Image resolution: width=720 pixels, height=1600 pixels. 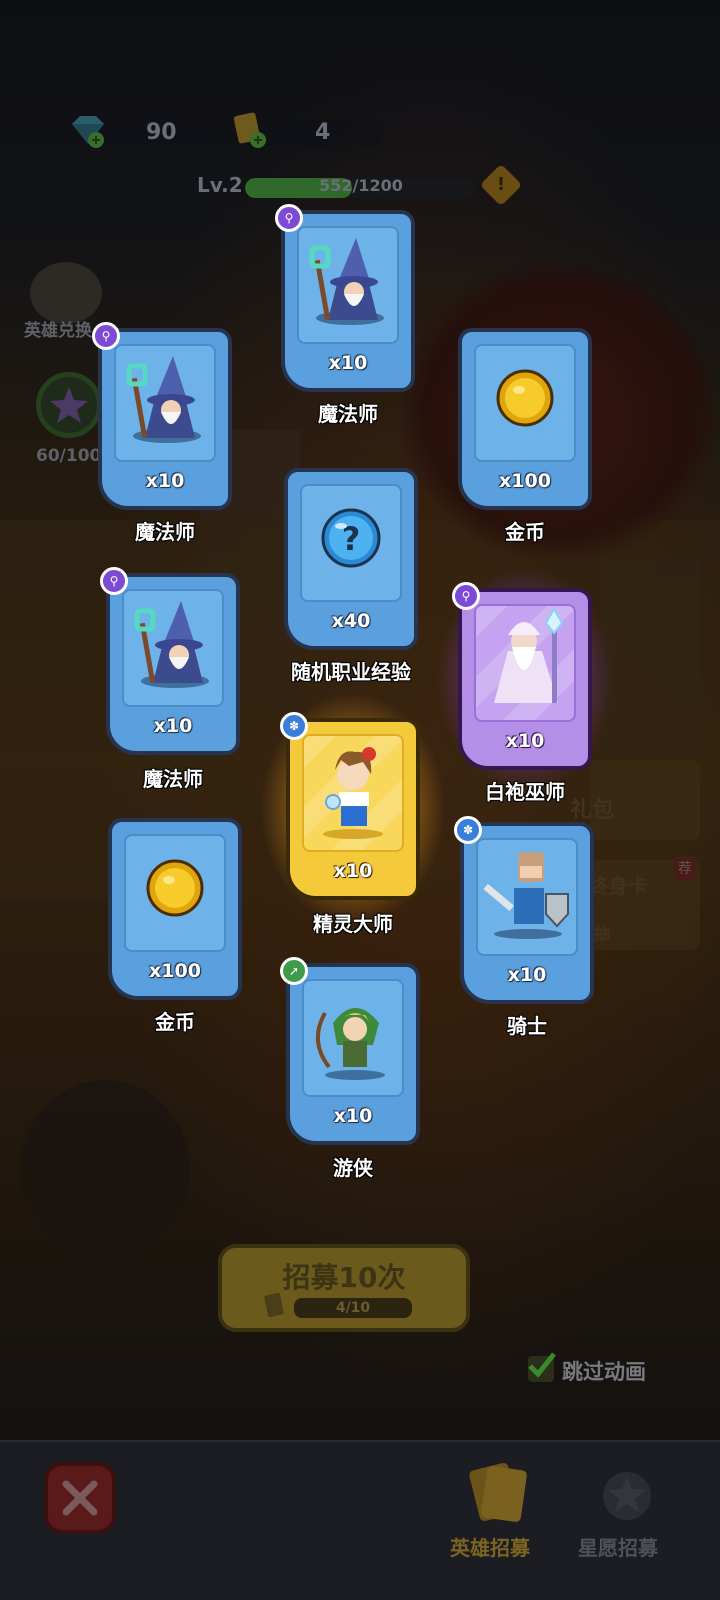 What do you see at coordinates (353, 790) in the screenshot?
I see `spirit-master-art` at bounding box center [353, 790].